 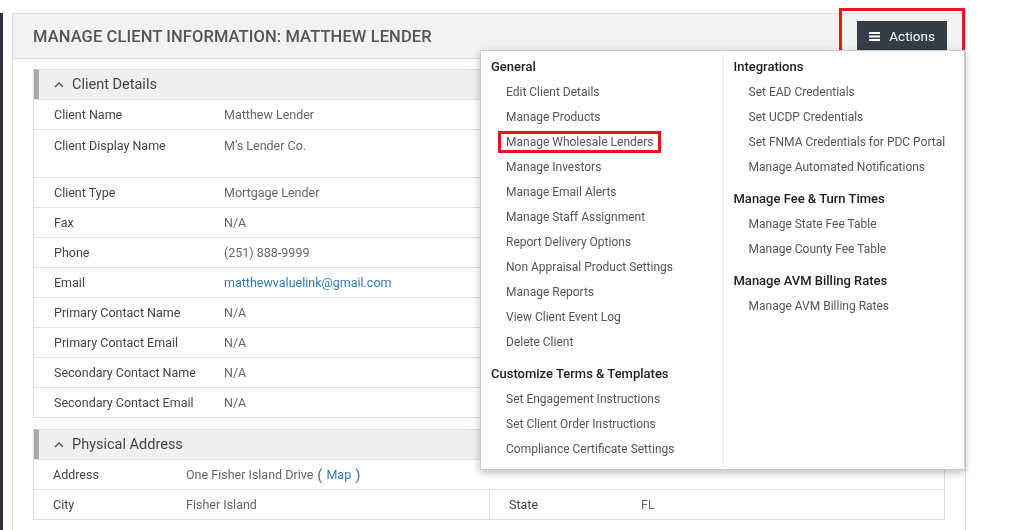 I want to click on menu-group-title: General, so click(x=514, y=67).